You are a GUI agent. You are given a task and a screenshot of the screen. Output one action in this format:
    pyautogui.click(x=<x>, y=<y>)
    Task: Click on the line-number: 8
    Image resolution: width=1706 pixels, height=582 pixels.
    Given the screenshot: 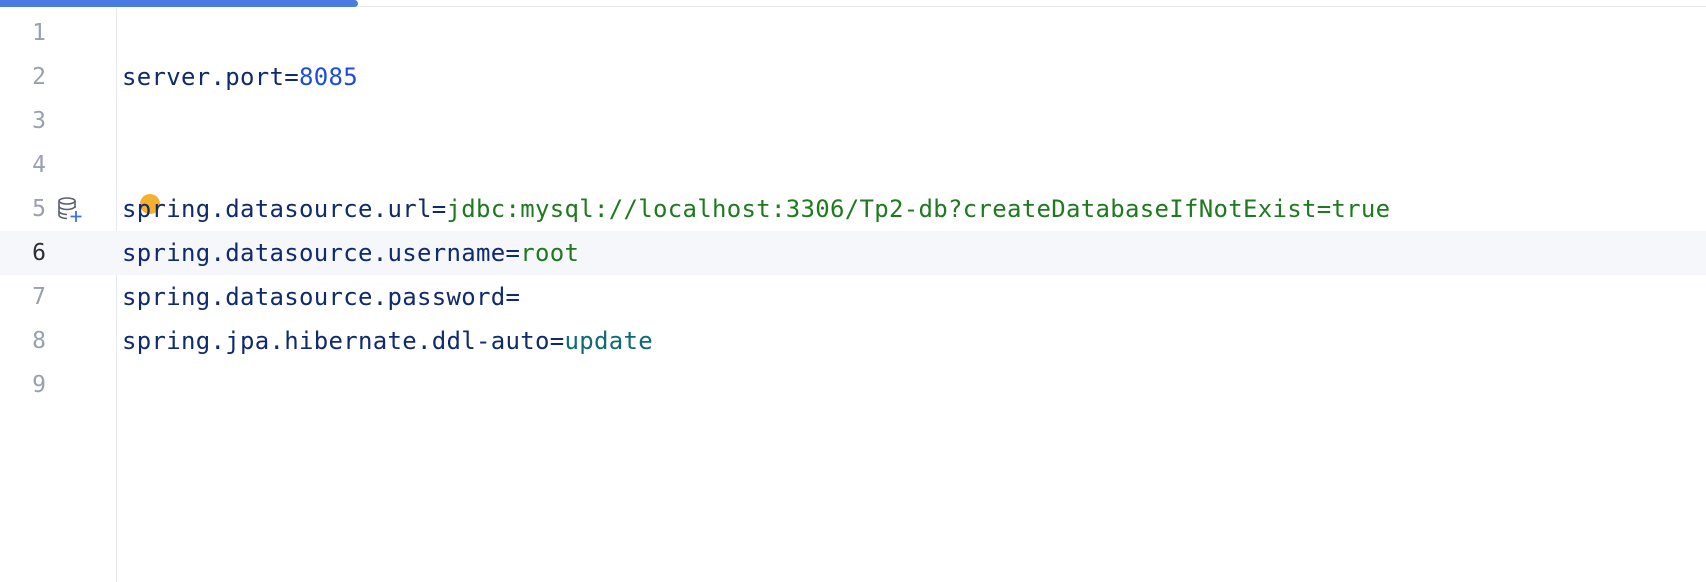 What is the action you would take?
    pyautogui.click(x=23, y=341)
    